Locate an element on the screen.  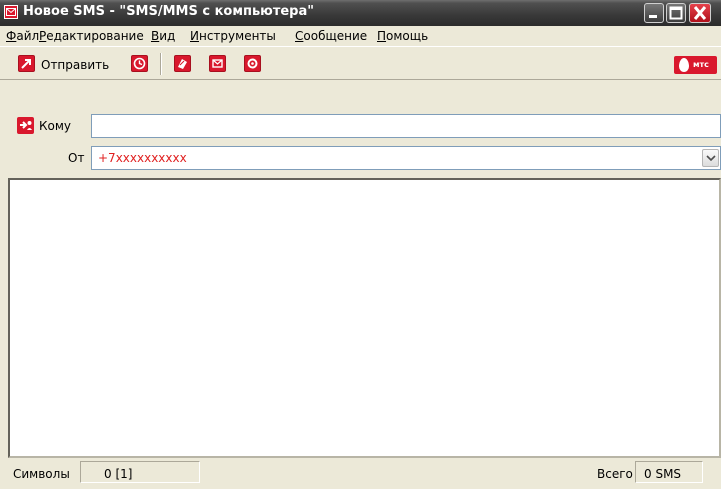
total-label: Всего is located at coordinates (615, 474).